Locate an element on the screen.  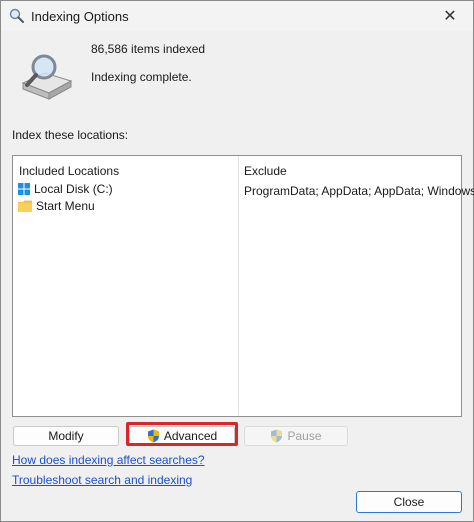
modify-button: Modify is located at coordinates (66, 436).